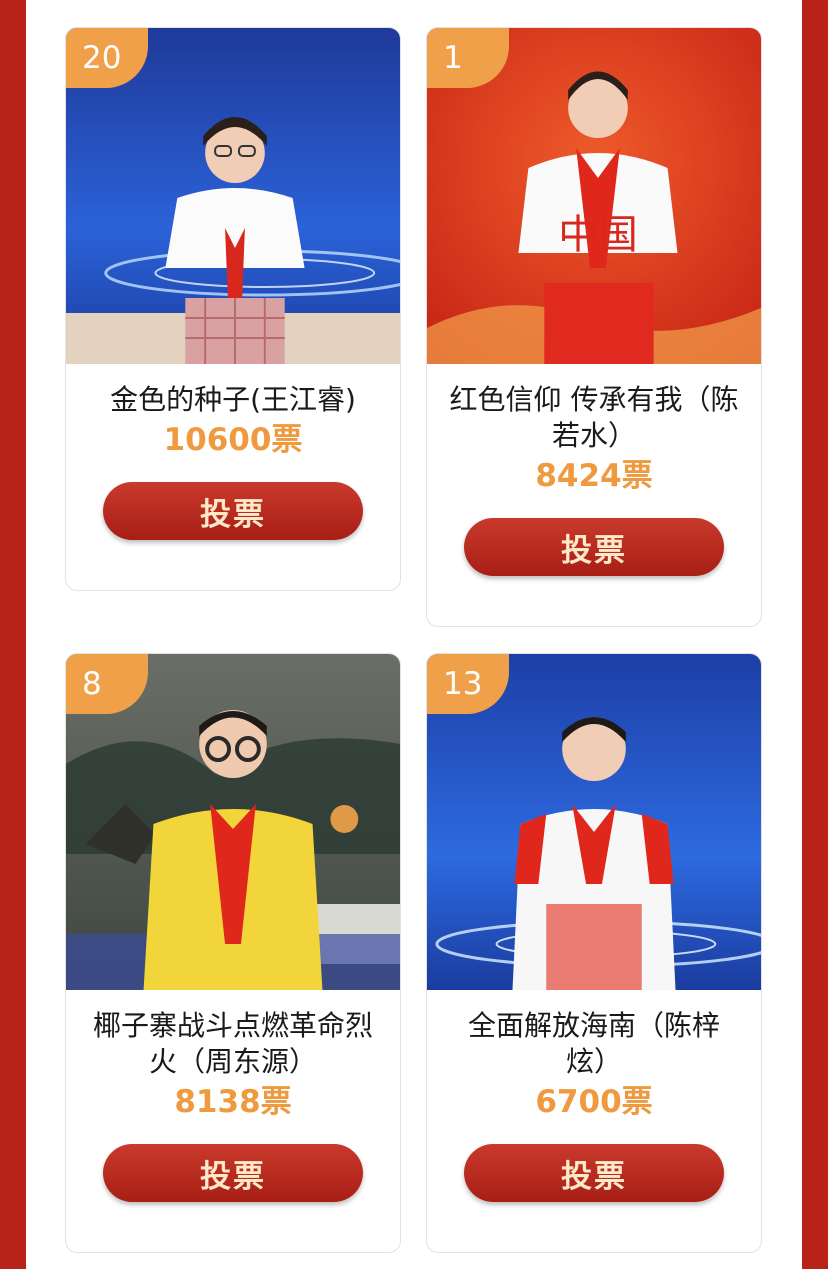 The image size is (828, 1269). Describe the element at coordinates (594, 476) in the screenshot. I see `vote-count: 8424票` at that location.